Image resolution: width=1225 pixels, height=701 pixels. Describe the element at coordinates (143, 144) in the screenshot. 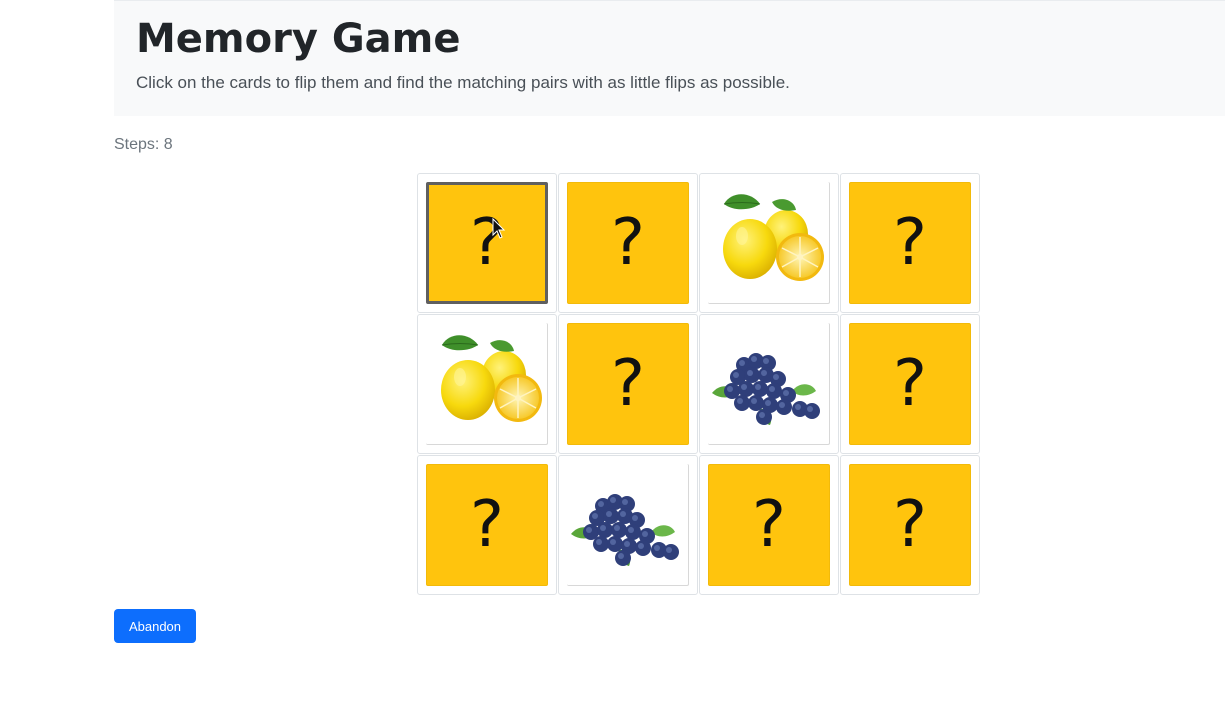

I see `steps-counter: Steps: 8` at that location.